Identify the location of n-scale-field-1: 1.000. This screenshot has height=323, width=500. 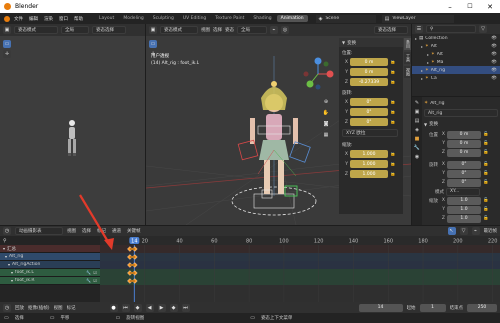
(369, 164).